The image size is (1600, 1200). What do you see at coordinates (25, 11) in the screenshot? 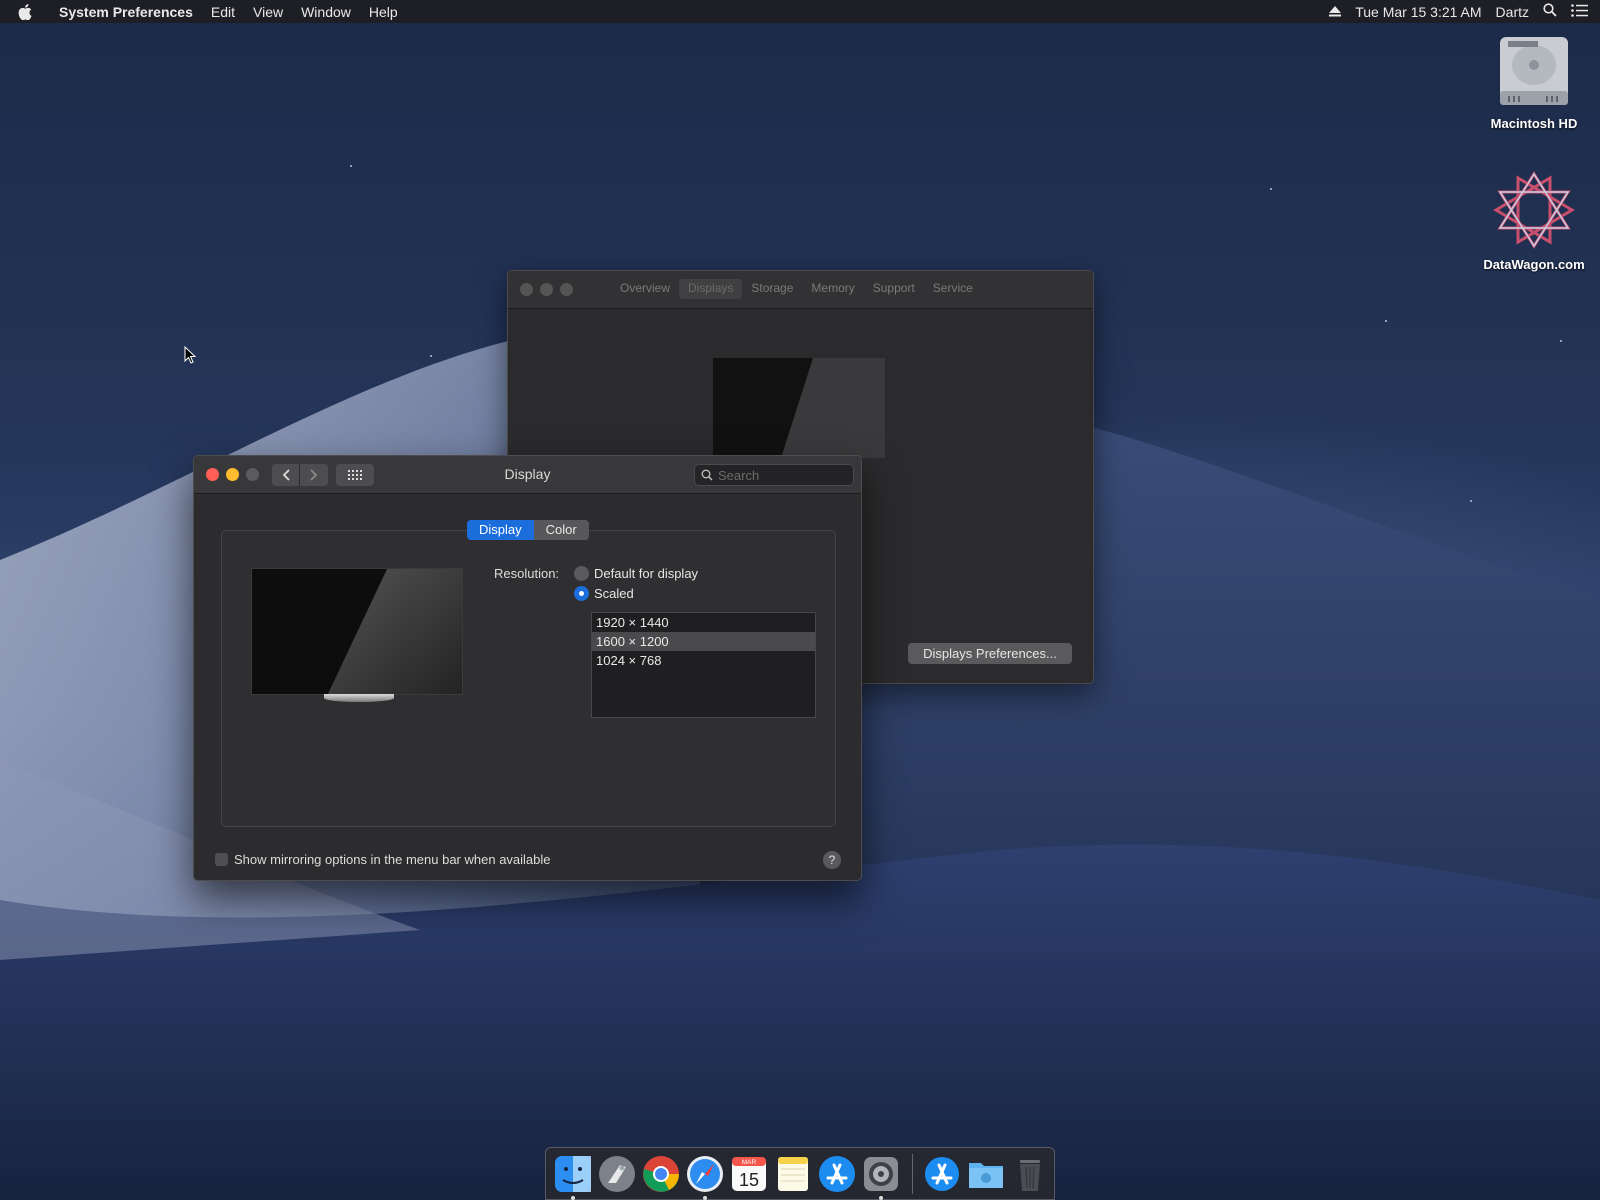
I see `apple-menu-icon` at bounding box center [25, 11].